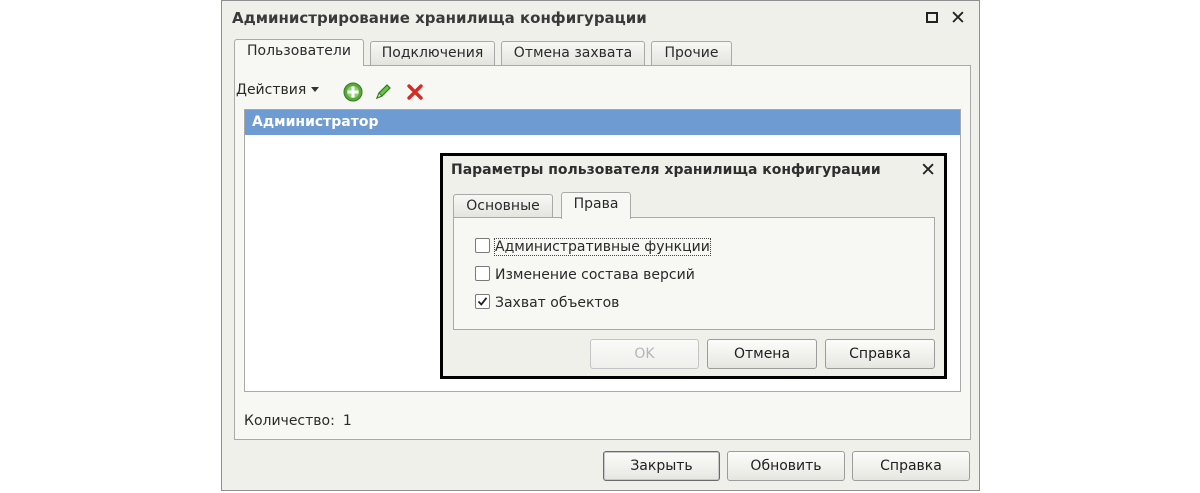 The image size is (1200, 493). I want to click on close-button: Закрыть, so click(661, 466).